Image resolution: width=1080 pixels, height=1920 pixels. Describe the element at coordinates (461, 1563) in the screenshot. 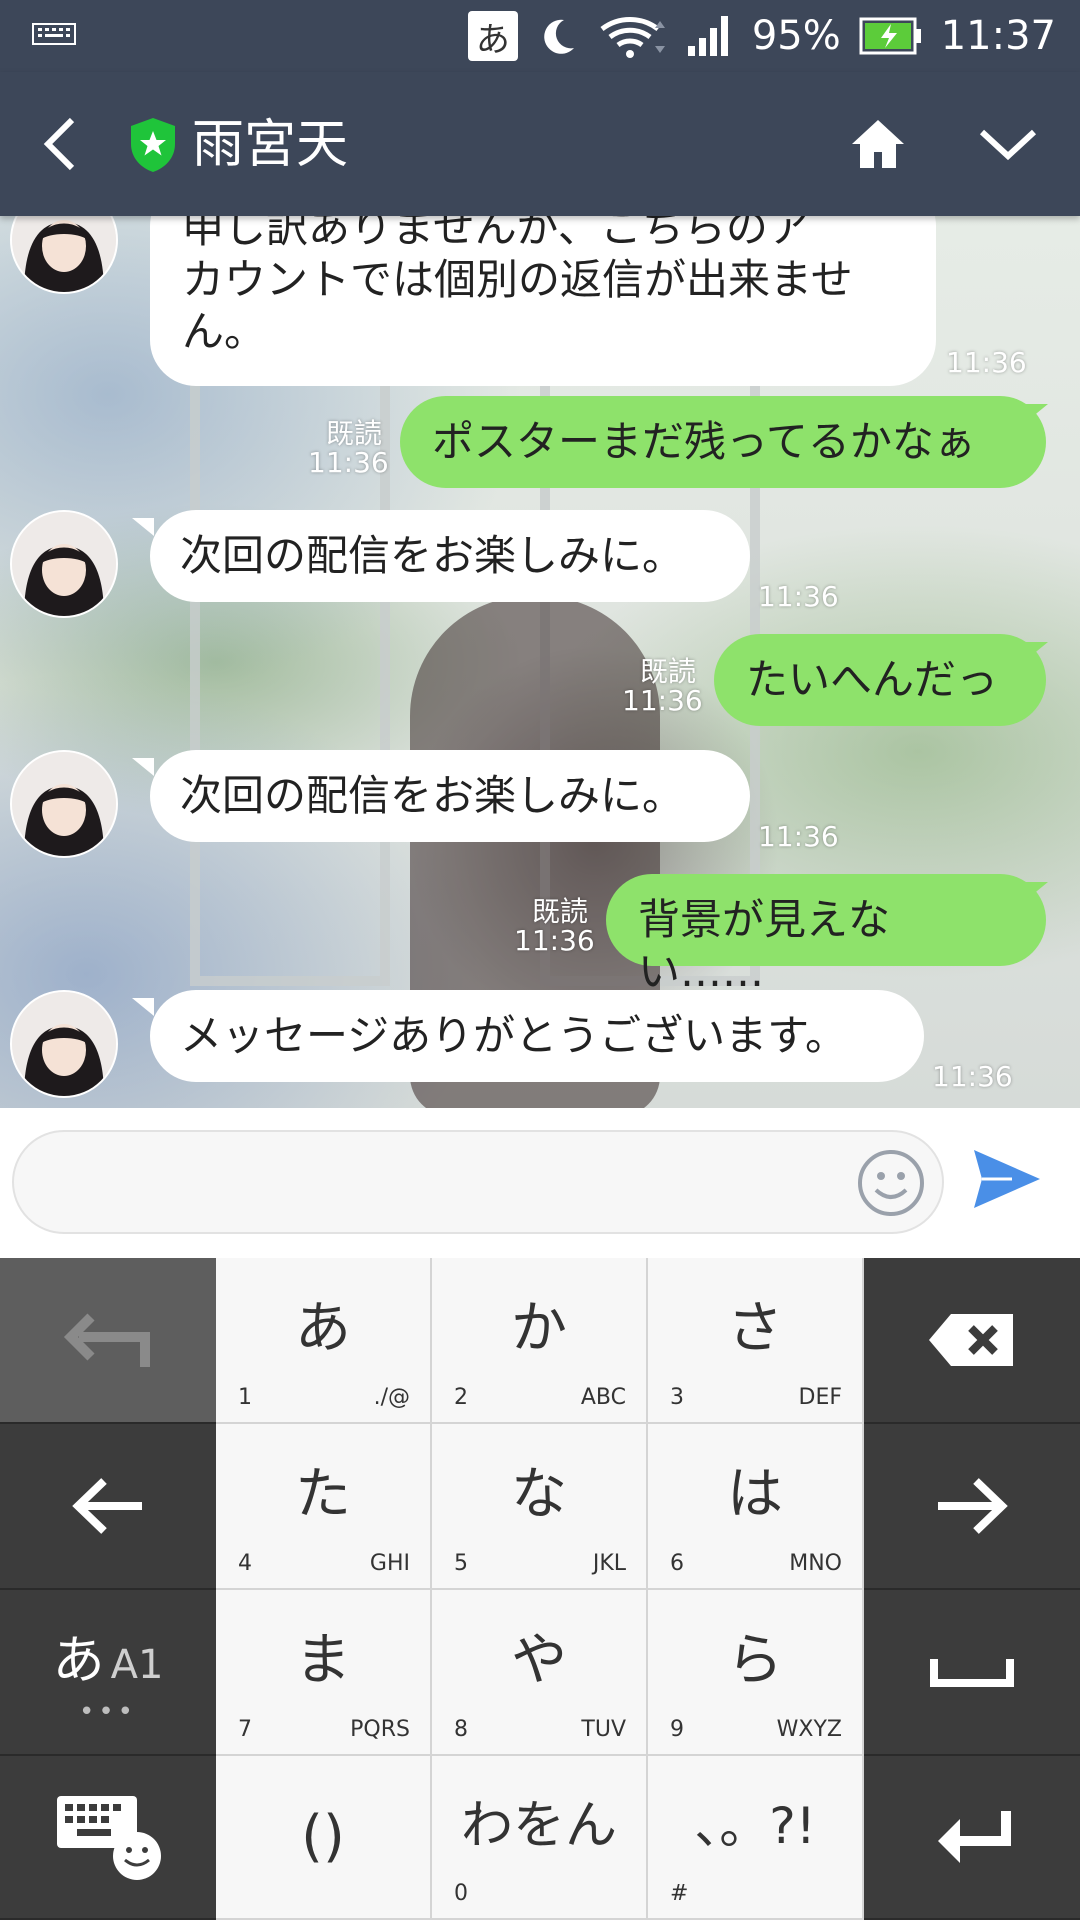

I see `key-number: 5` at that location.